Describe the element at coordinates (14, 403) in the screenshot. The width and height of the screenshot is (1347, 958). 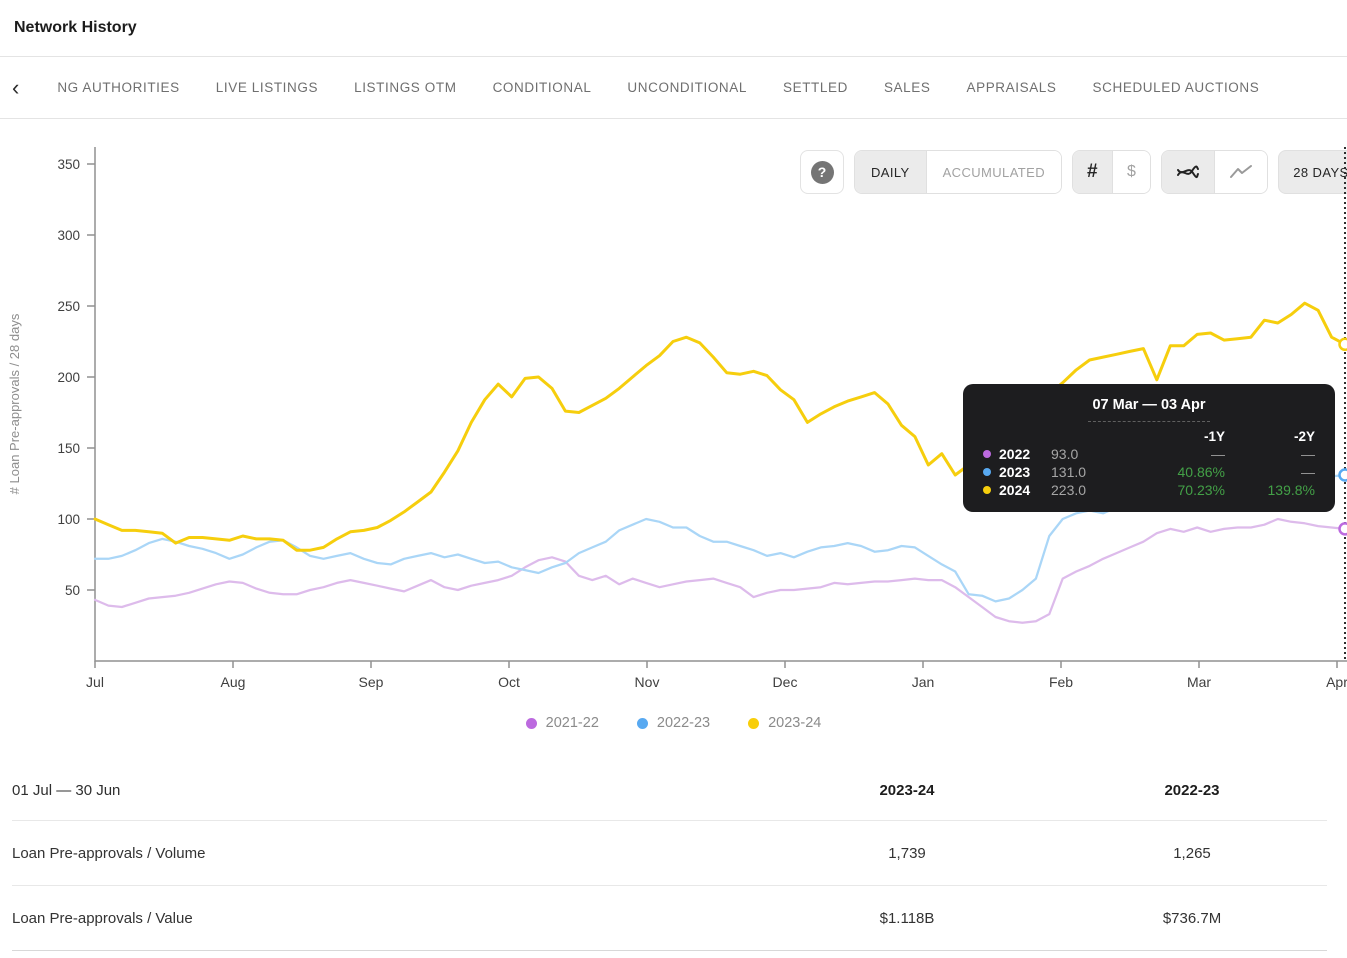
I see `y-axis-title: # Loan Pre-approvals / 28 days` at that location.